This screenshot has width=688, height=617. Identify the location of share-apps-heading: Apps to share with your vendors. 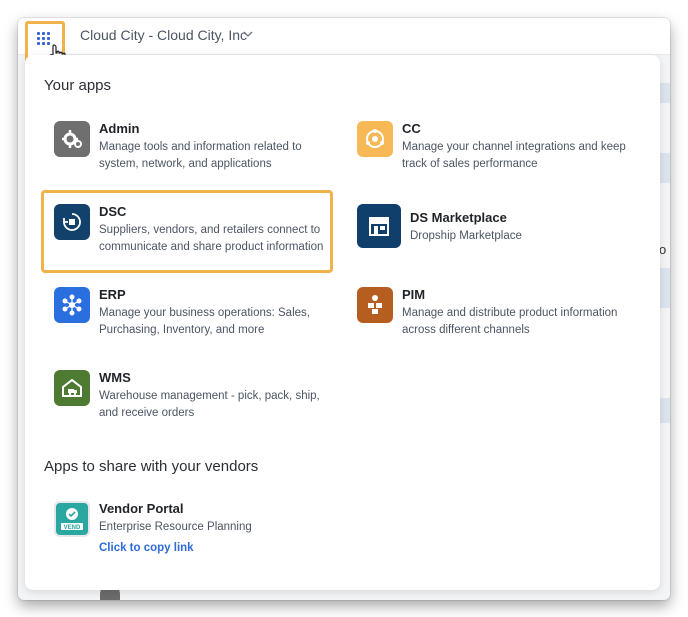
(151, 466).